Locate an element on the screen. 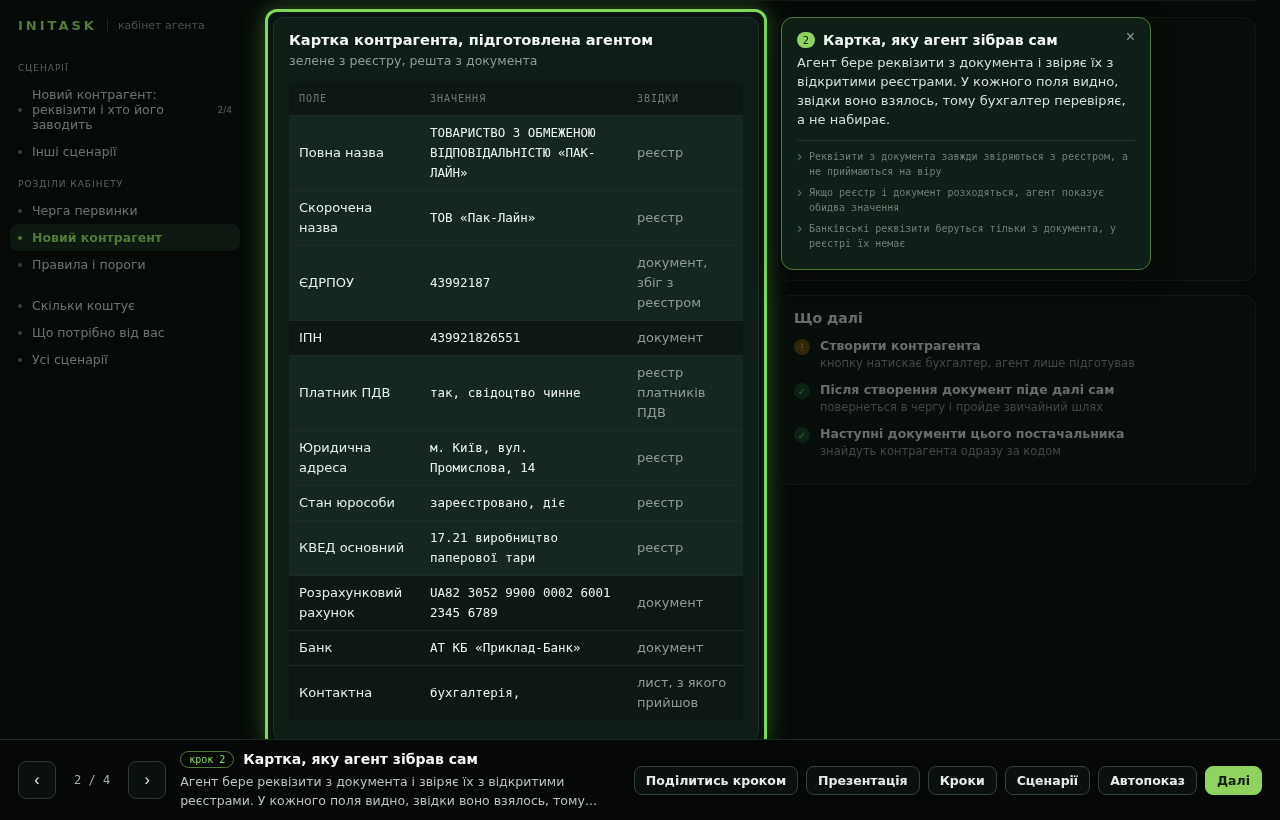  table-cell: Банк is located at coordinates (354, 648).